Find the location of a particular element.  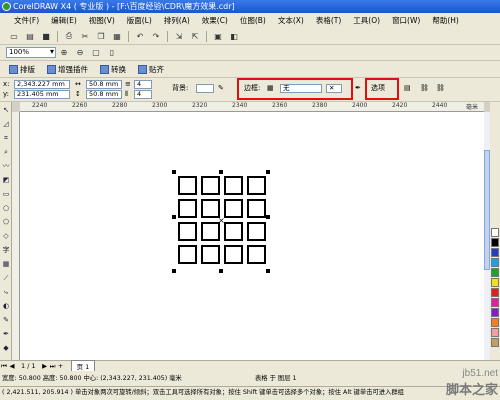

prev-page-icon: ◀ is located at coordinates (12, 366).